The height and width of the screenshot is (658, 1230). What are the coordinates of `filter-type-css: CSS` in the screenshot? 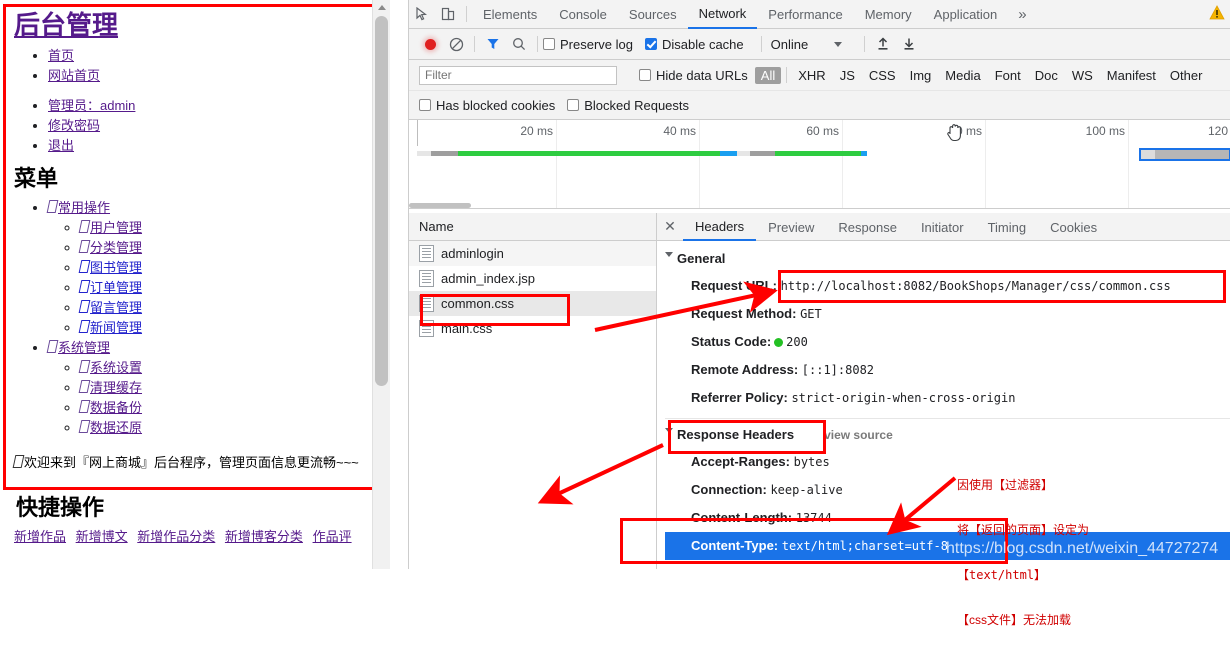 It's located at (882, 75).